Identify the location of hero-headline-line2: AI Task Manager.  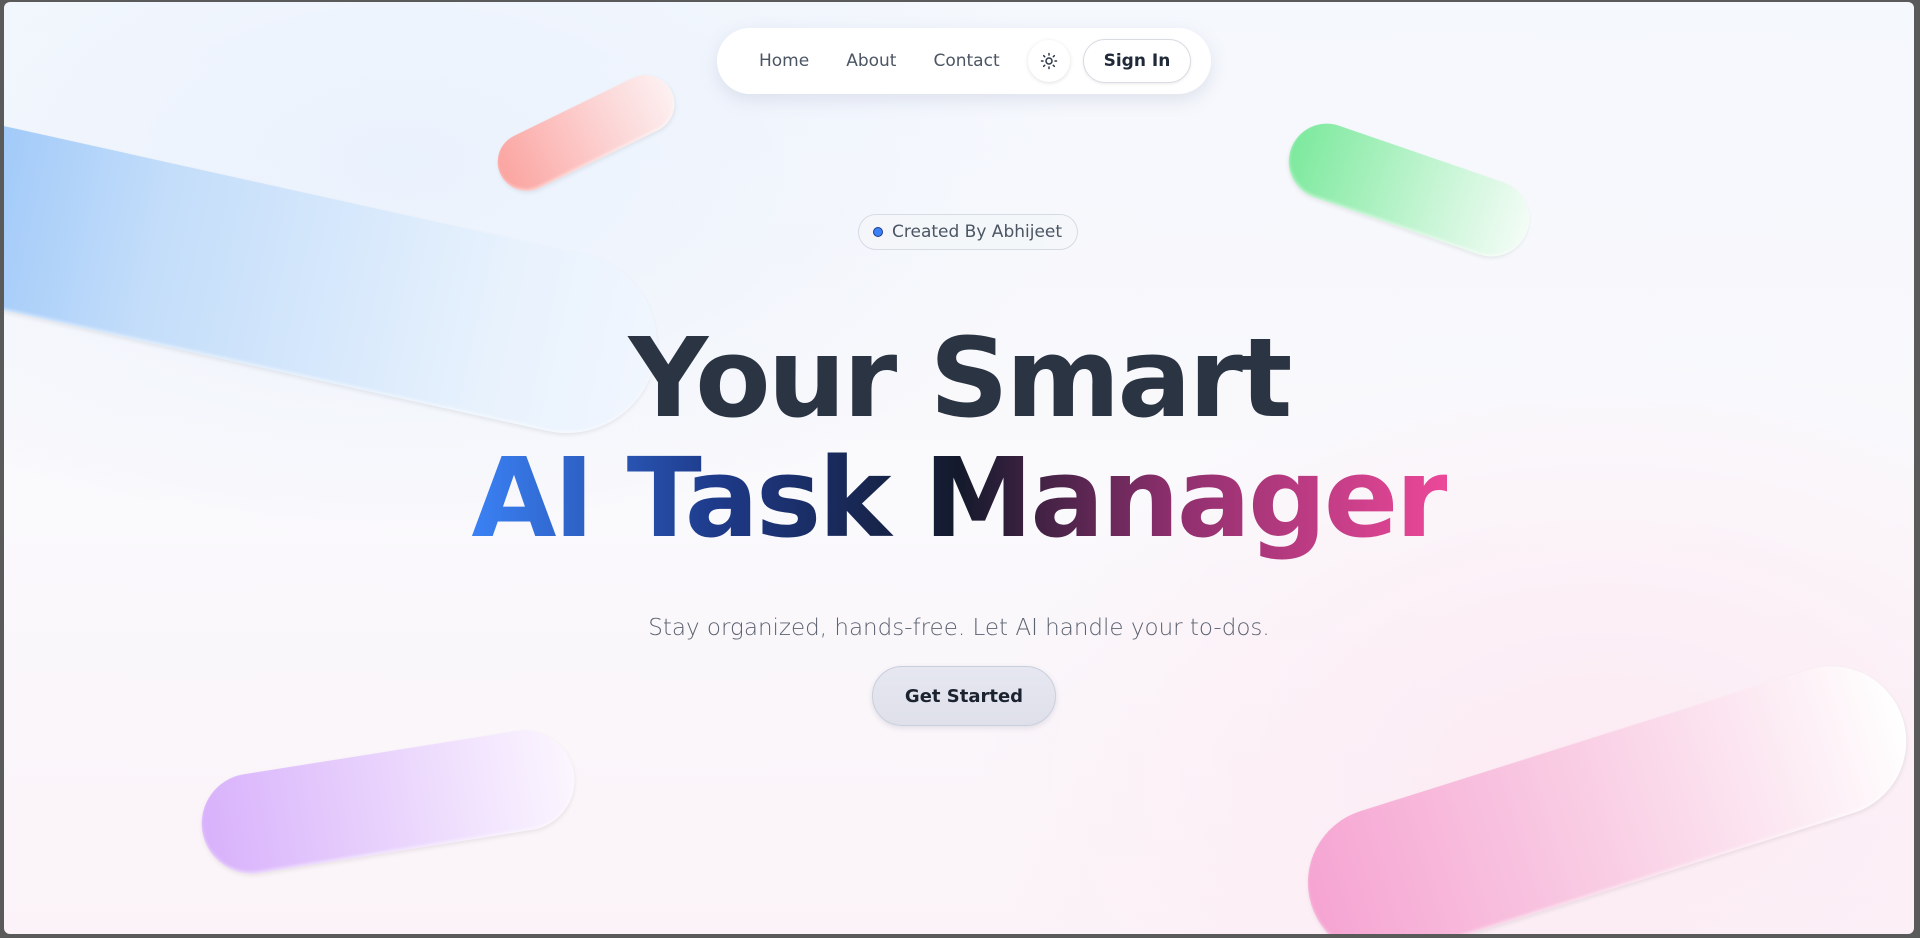
(959, 498).